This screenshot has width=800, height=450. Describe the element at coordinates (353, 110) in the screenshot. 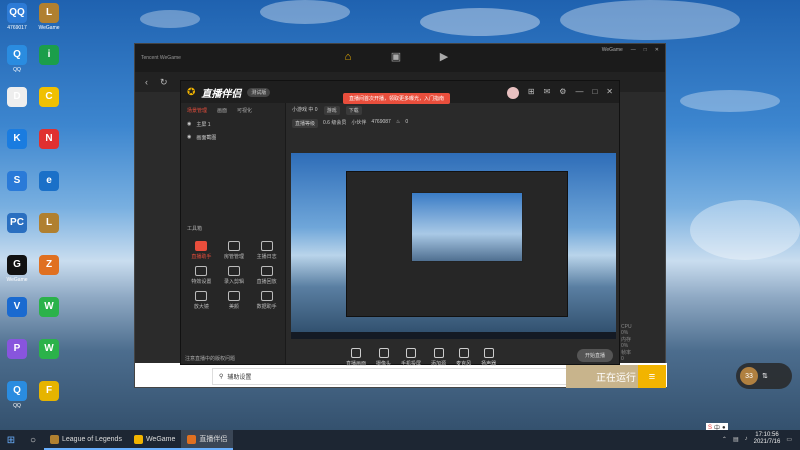

I see `download-badge: 下载` at that location.